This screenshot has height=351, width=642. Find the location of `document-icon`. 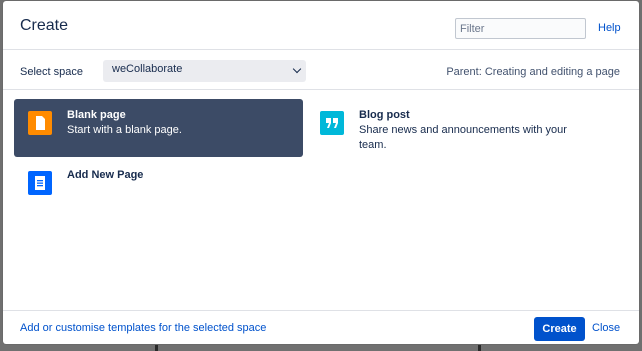

document-icon is located at coordinates (40, 183).